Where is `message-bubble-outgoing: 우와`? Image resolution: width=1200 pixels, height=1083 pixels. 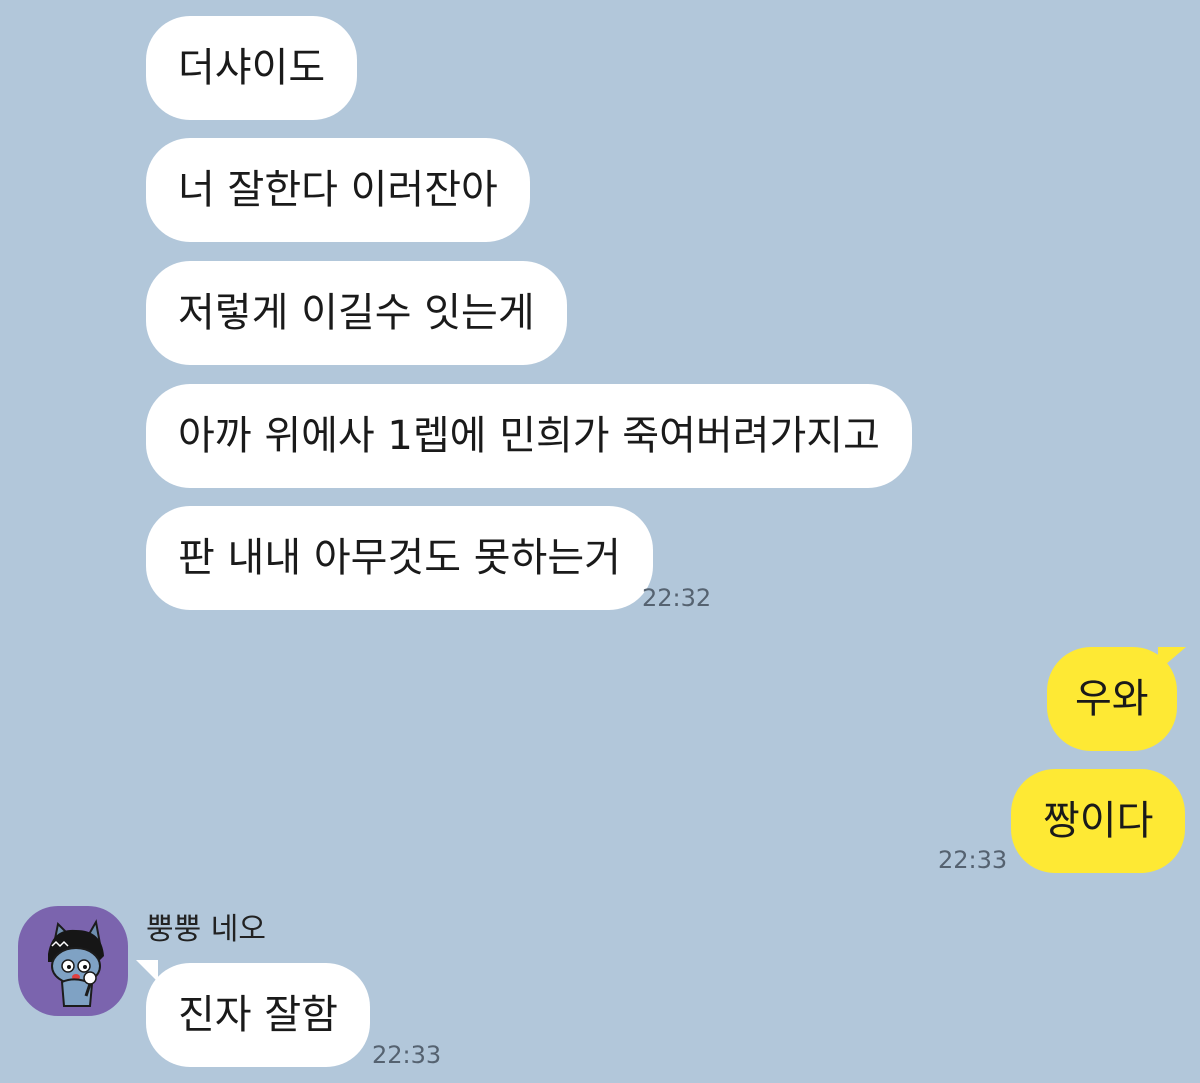
message-bubble-outgoing: 우와 is located at coordinates (1112, 699).